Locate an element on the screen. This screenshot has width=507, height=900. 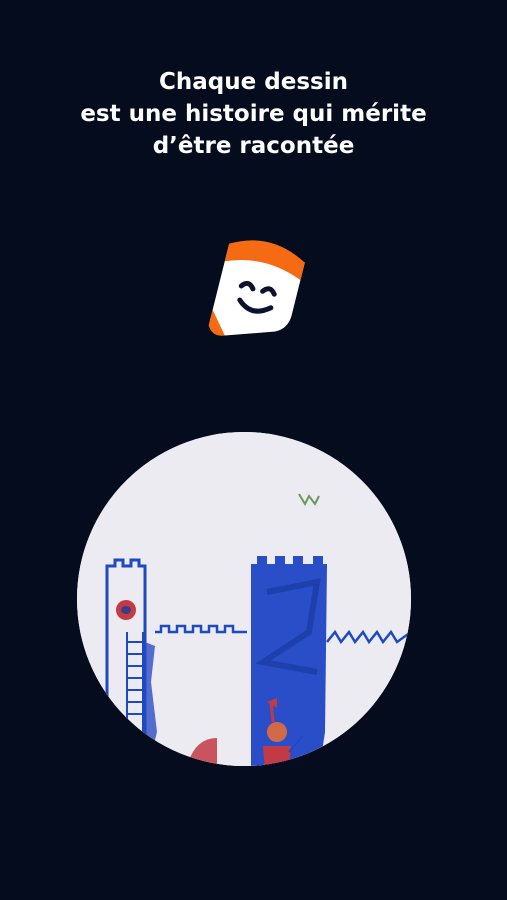
headline-line-2: est une histoire qui mérite is located at coordinates (253, 114).